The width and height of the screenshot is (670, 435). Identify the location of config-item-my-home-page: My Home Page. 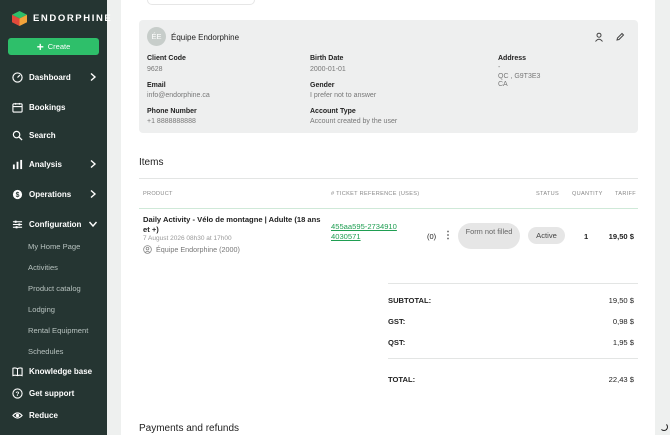
(54, 246).